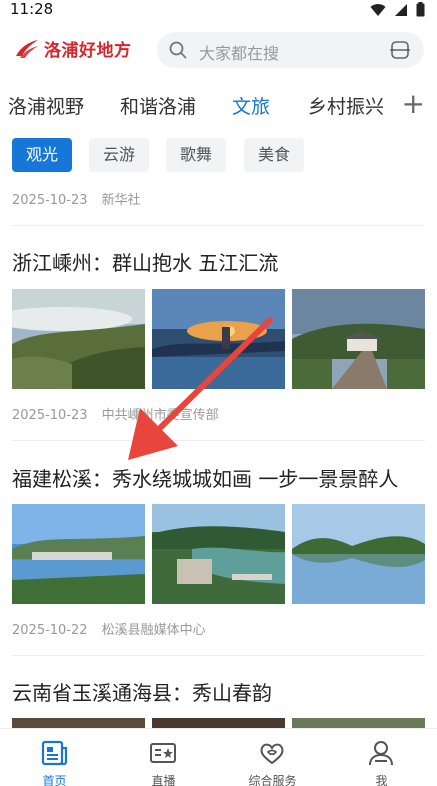  I want to click on app-logo: 洛浦好地方, so click(73, 48).